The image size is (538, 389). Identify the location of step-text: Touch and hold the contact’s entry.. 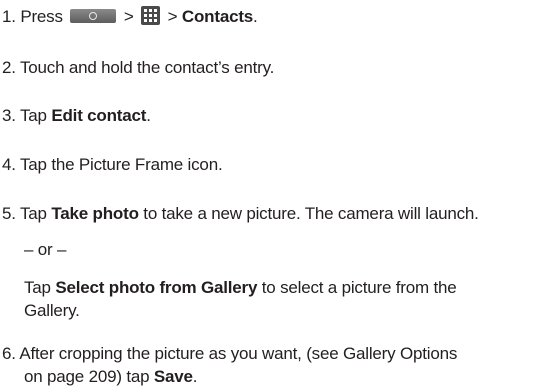
(147, 67).